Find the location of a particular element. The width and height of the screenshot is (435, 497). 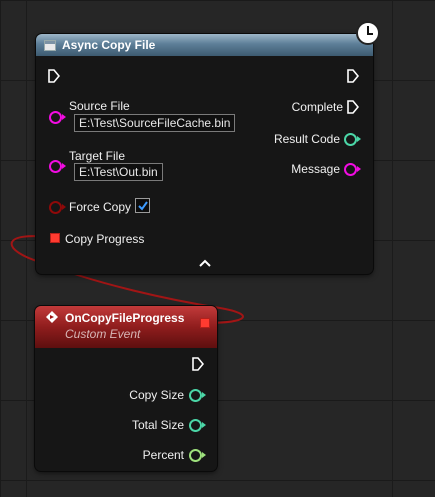

event-exec-out-pin is located at coordinates (198, 364).